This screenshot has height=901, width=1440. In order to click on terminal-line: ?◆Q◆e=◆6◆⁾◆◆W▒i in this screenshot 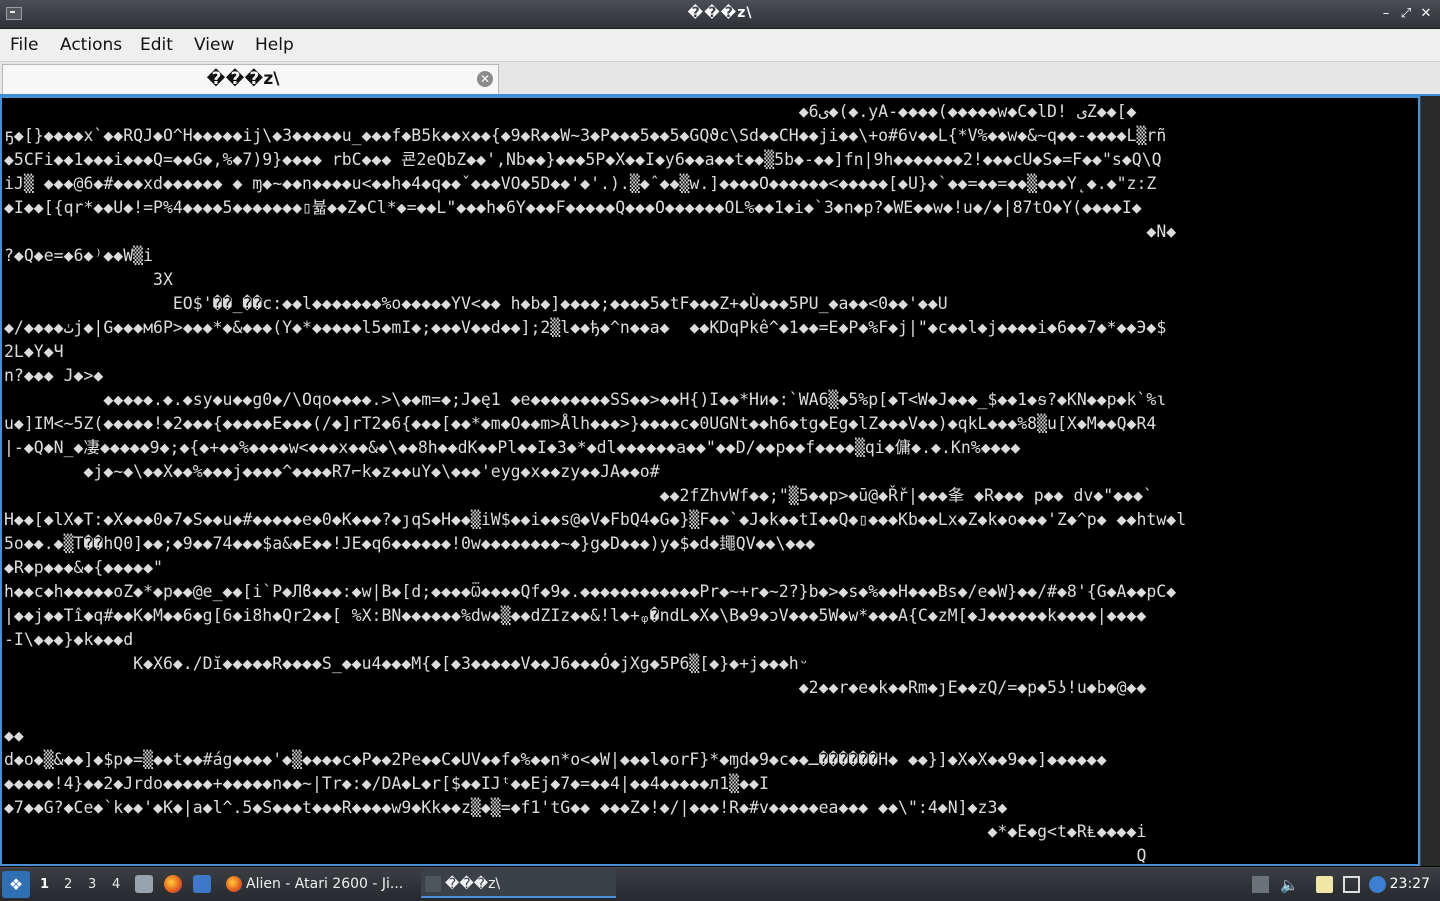, I will do `click(79, 255)`.